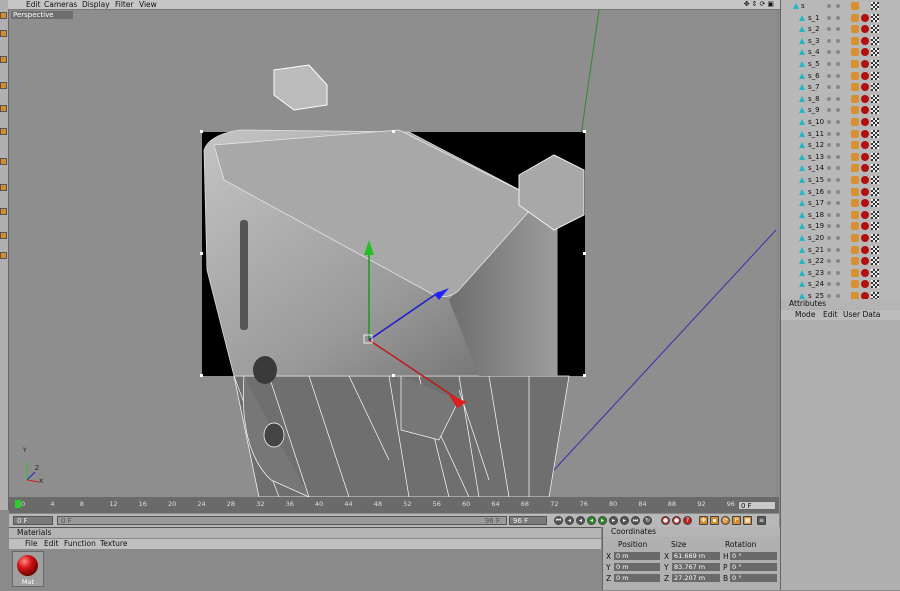 This screenshot has height=591, width=900. I want to click on menu-filter: Filter, so click(124, 4).